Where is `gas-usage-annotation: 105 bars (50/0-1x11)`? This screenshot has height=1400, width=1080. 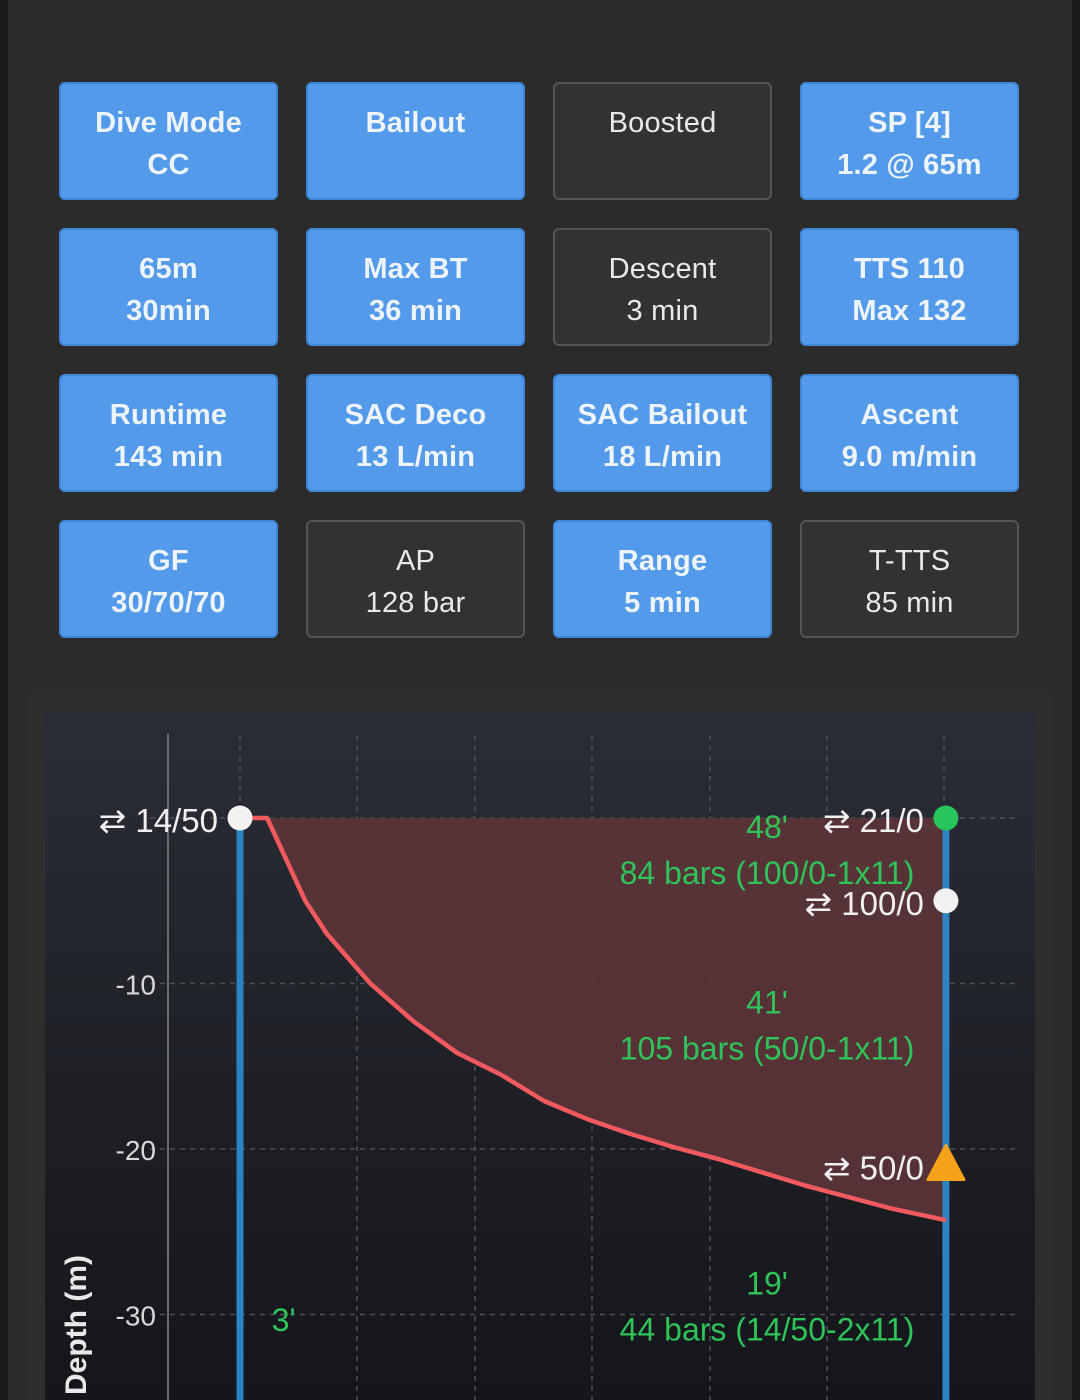 gas-usage-annotation: 105 bars (50/0-1x11) is located at coordinates (767, 1048).